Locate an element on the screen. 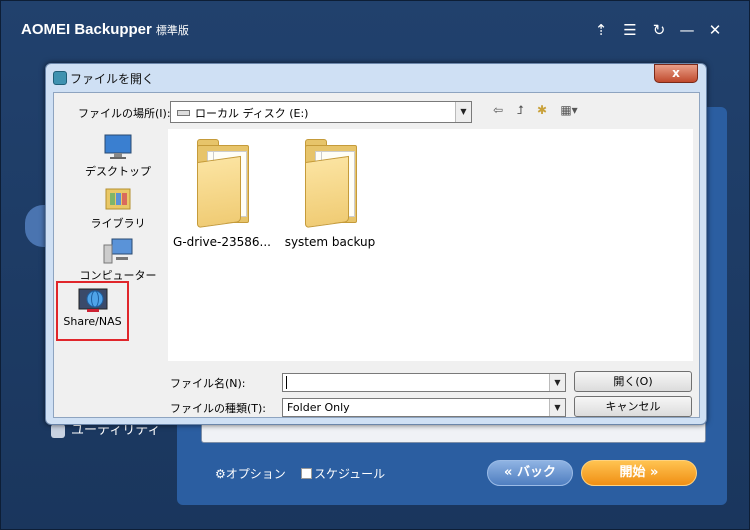 This screenshot has width=750, height=530. view-menu-icon: ▦▾ is located at coordinates (569, 110).